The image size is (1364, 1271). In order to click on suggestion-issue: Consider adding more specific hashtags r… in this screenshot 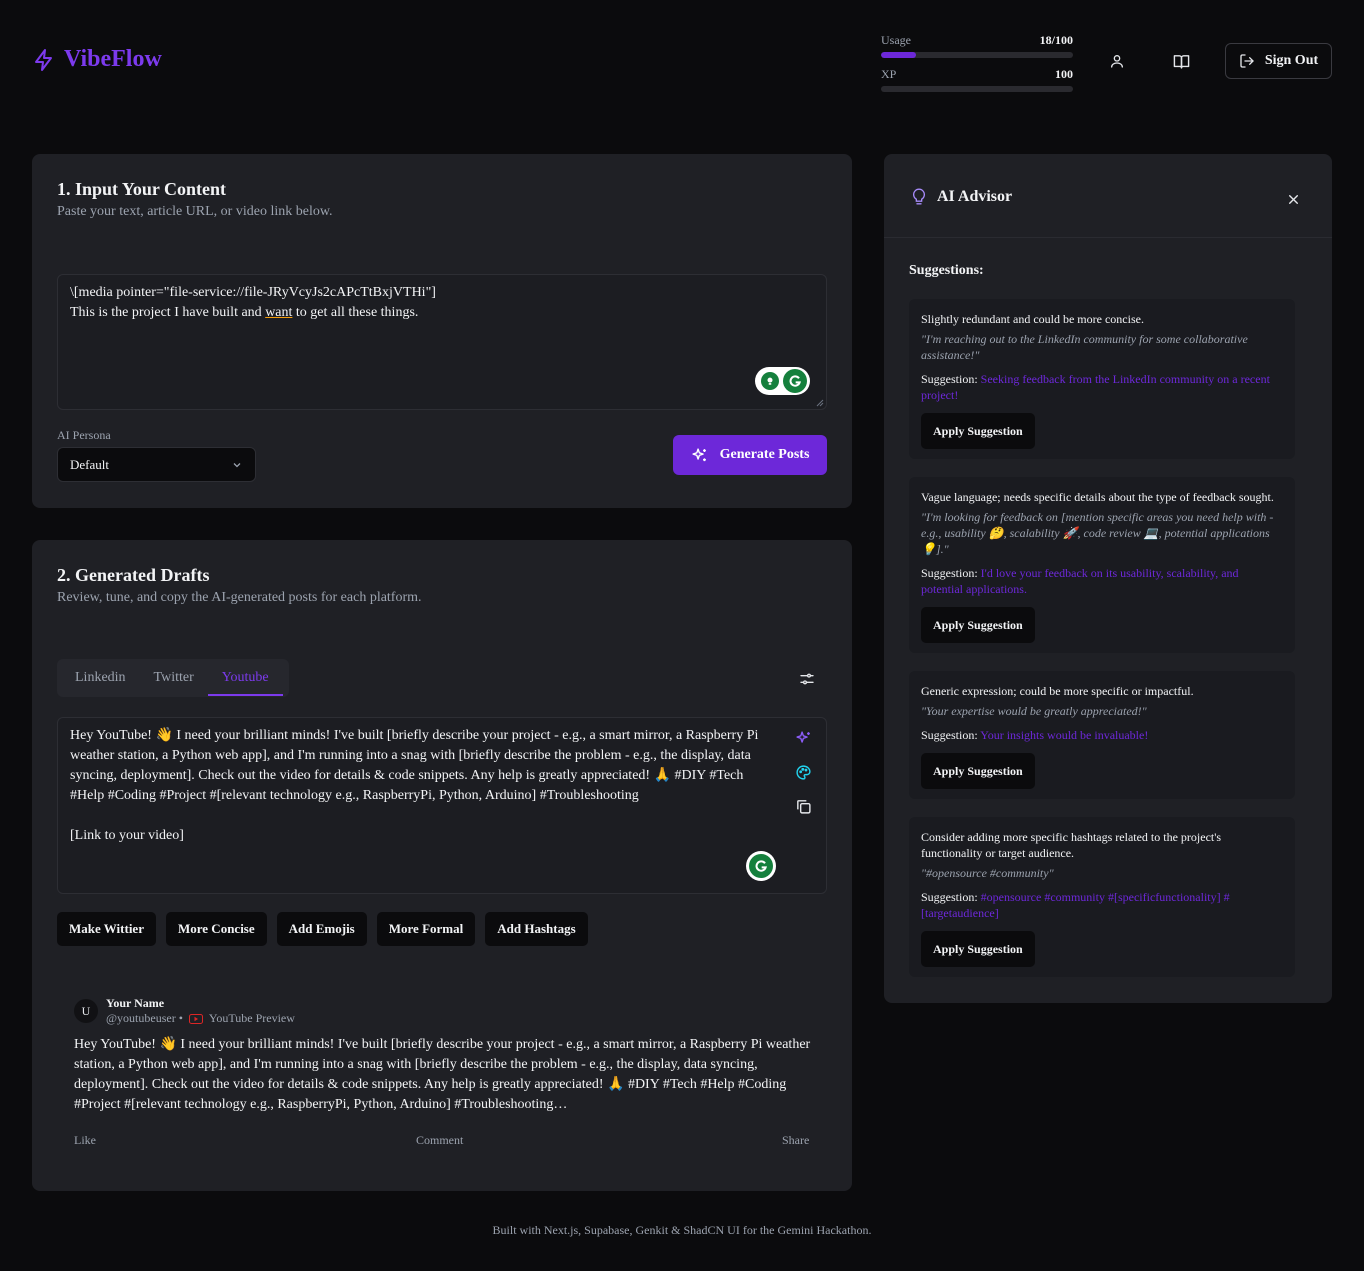, I will do `click(1071, 845)`.